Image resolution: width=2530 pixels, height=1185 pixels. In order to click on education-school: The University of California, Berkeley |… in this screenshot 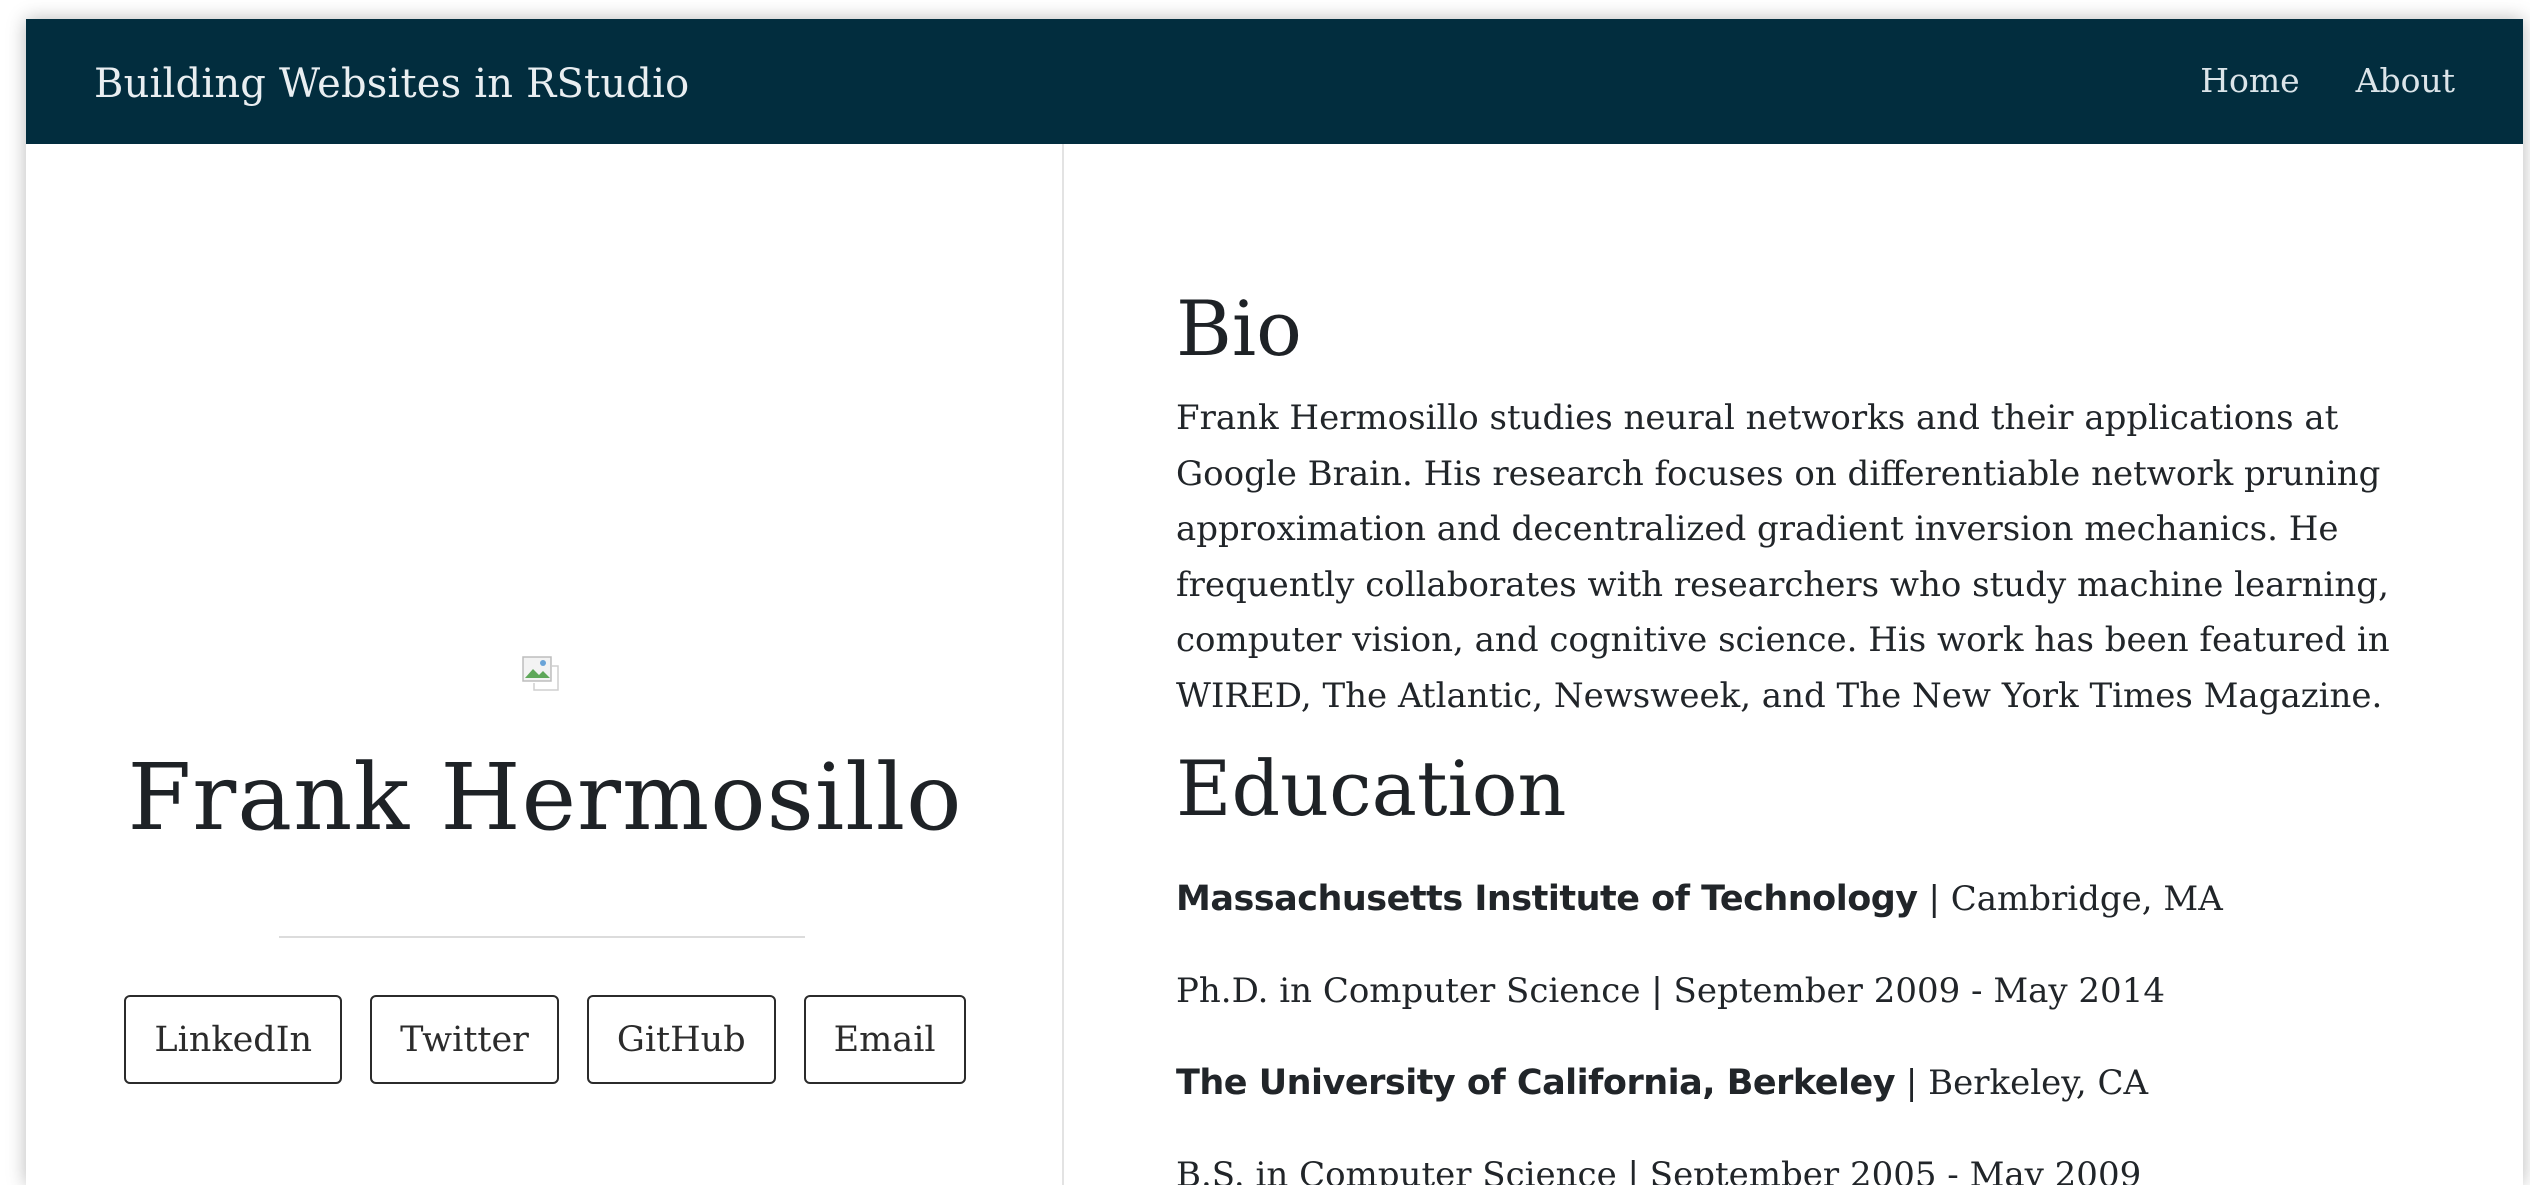, I will do `click(1662, 1083)`.